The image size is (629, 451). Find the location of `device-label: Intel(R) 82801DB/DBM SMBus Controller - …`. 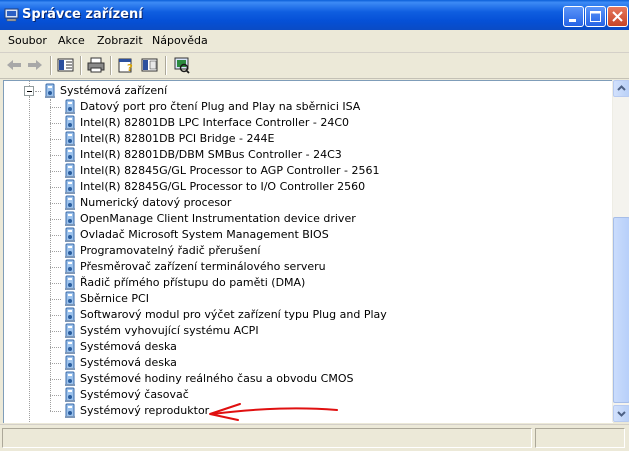

device-label: Intel(R) 82801DB/DBM SMBus Controller - … is located at coordinates (211, 154).